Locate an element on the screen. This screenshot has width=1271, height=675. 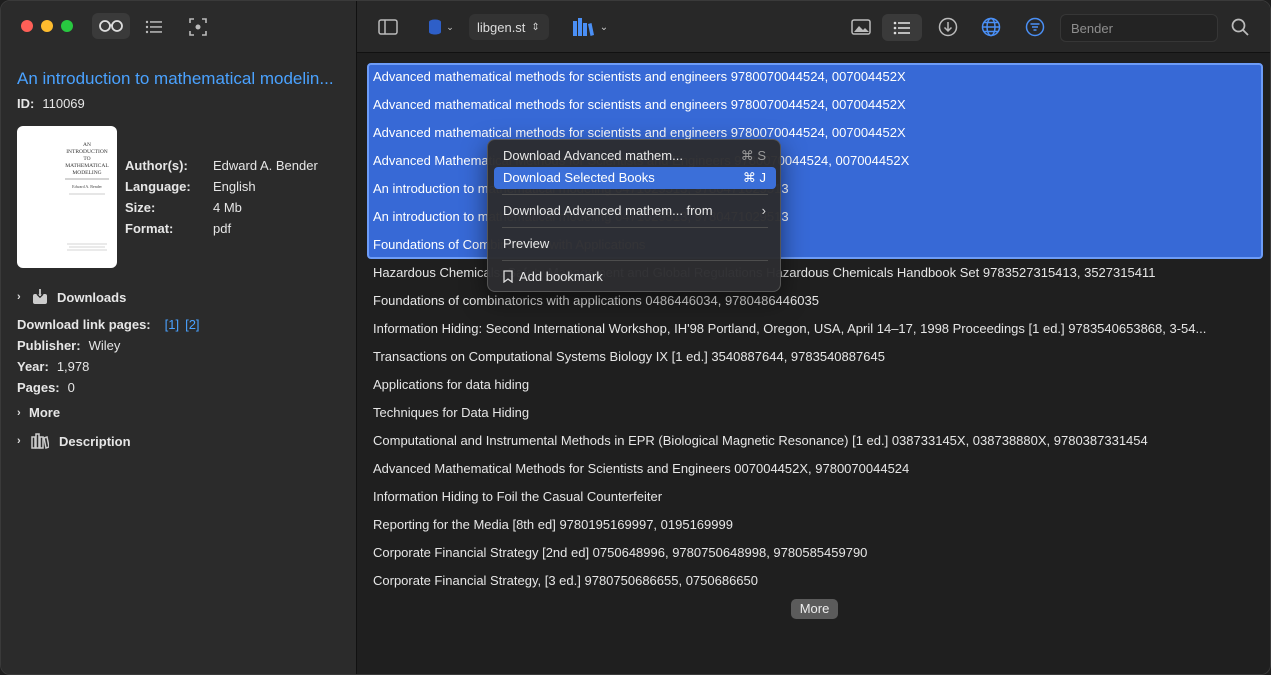
globe-icon is located at coordinates (991, 27).